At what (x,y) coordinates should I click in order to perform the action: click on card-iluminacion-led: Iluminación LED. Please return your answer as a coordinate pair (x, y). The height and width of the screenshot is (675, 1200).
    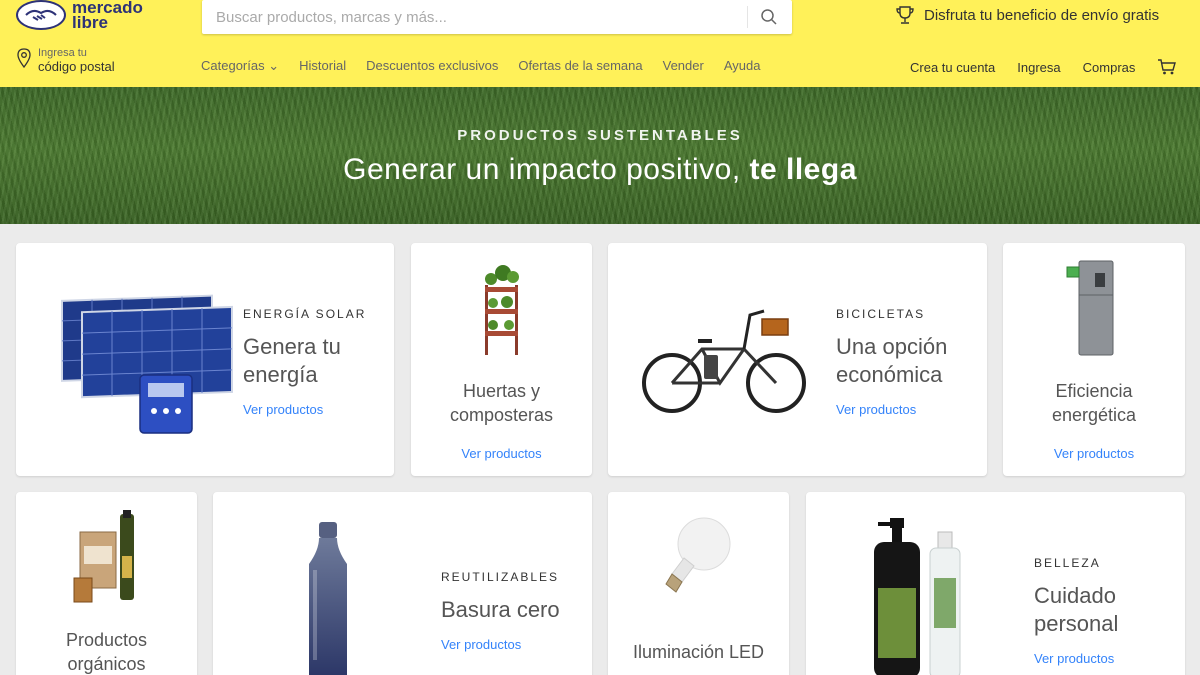
    Looking at the image, I should click on (698, 583).